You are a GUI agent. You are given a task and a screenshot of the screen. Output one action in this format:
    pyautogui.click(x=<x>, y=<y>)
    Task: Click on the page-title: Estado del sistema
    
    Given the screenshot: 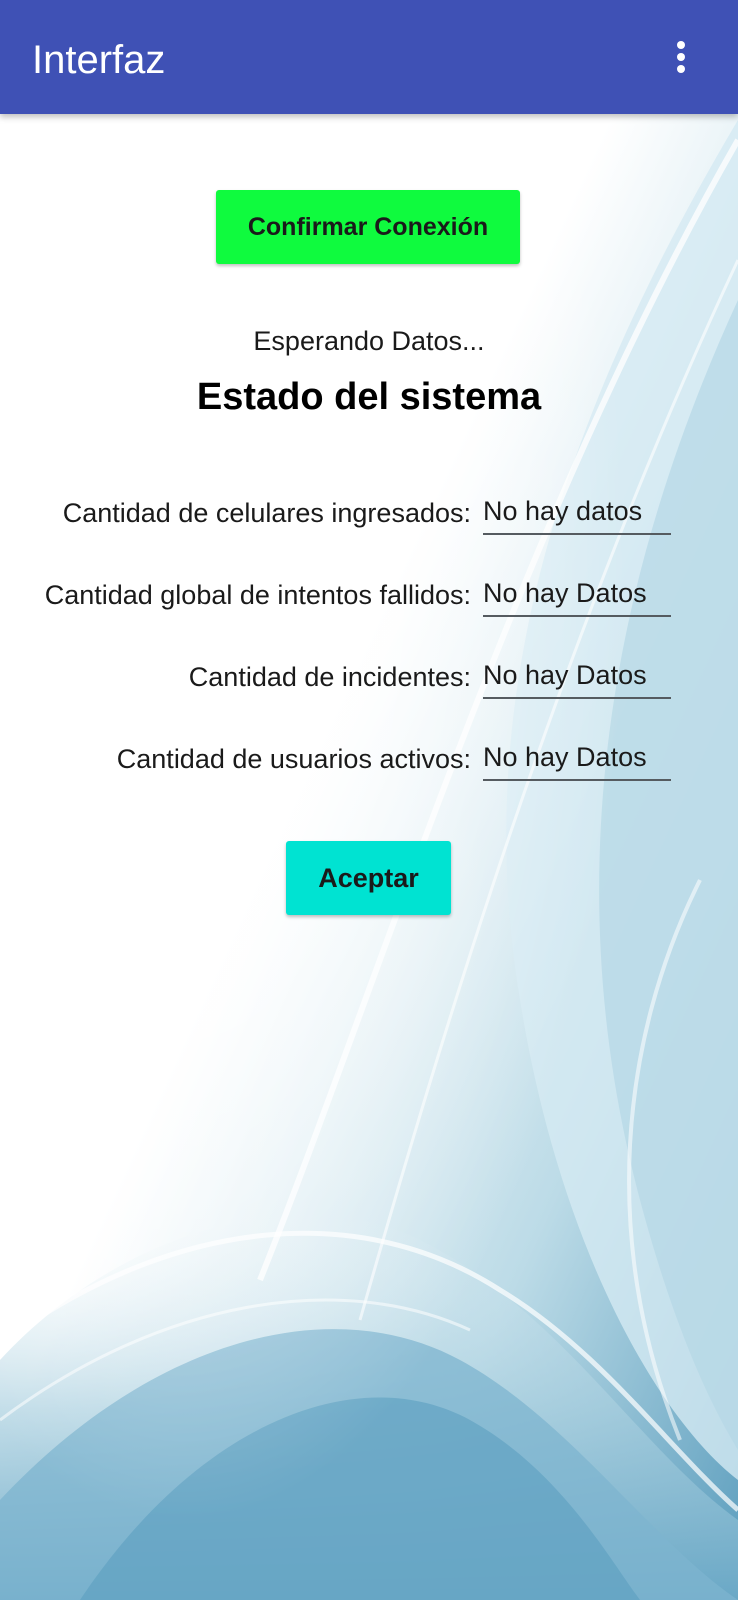 What is the action you would take?
    pyautogui.click(x=369, y=397)
    